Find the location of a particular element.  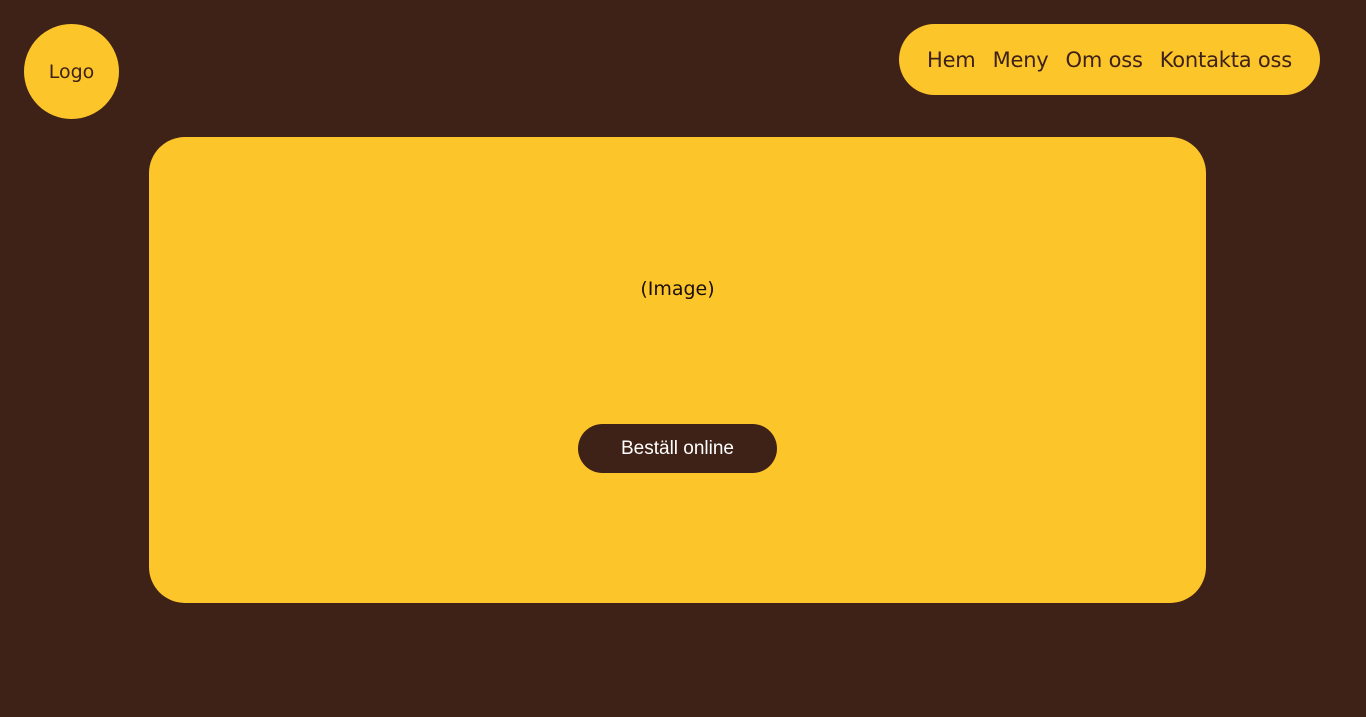

logo: Logo is located at coordinates (71, 71).